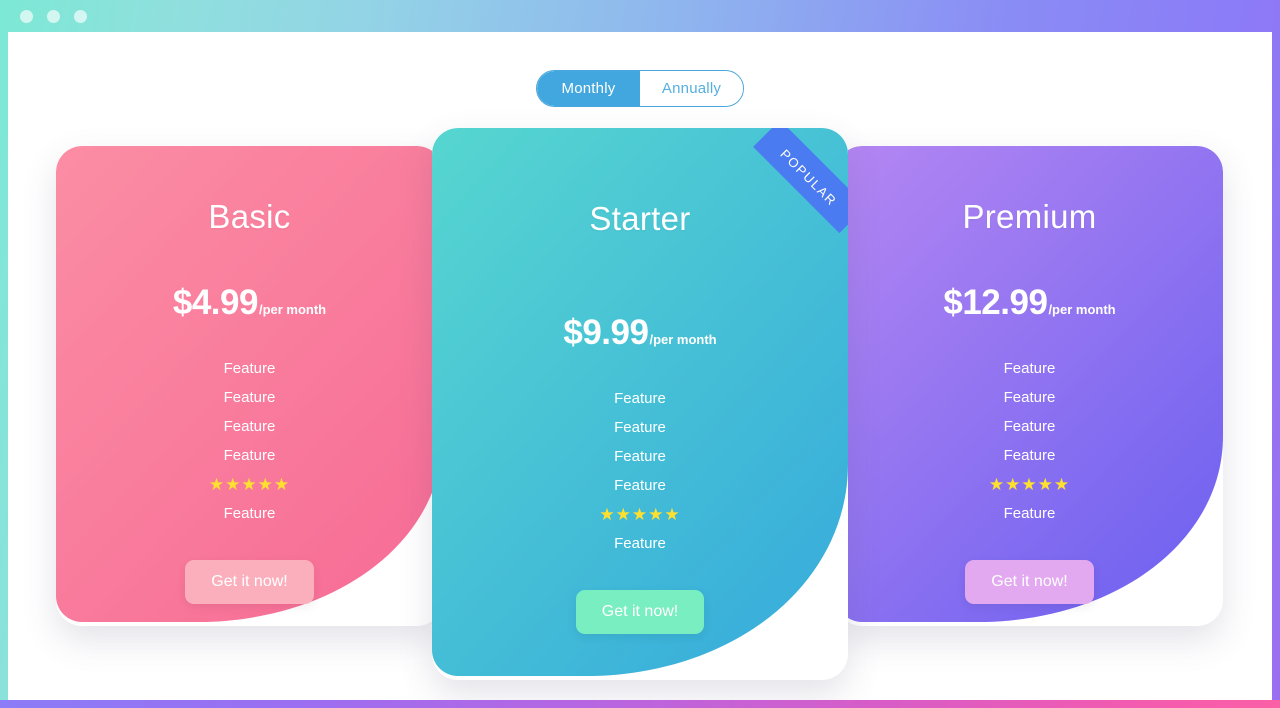  Describe the element at coordinates (640, 704) in the screenshot. I see `bottom-gradient-strip` at that location.